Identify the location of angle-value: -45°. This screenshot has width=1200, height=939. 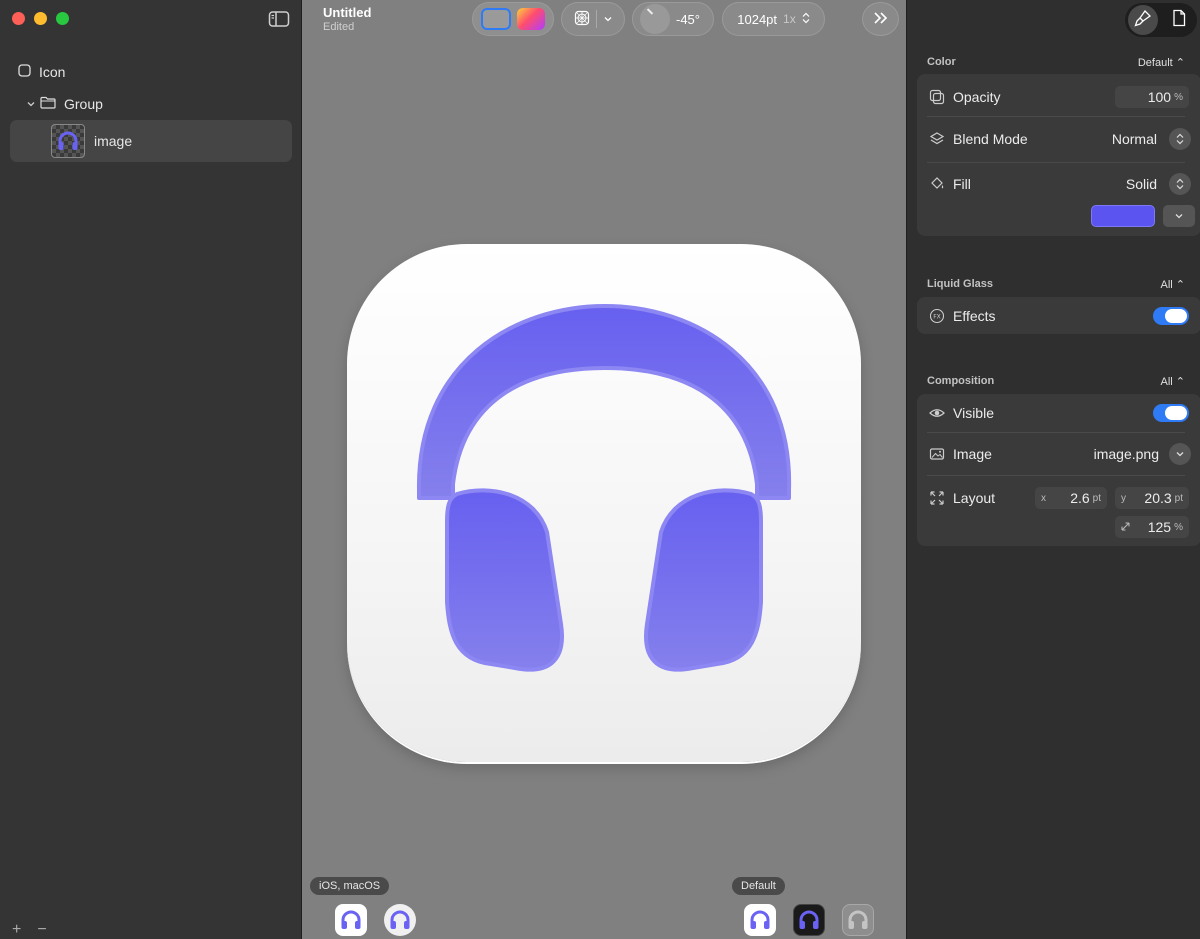
(688, 19).